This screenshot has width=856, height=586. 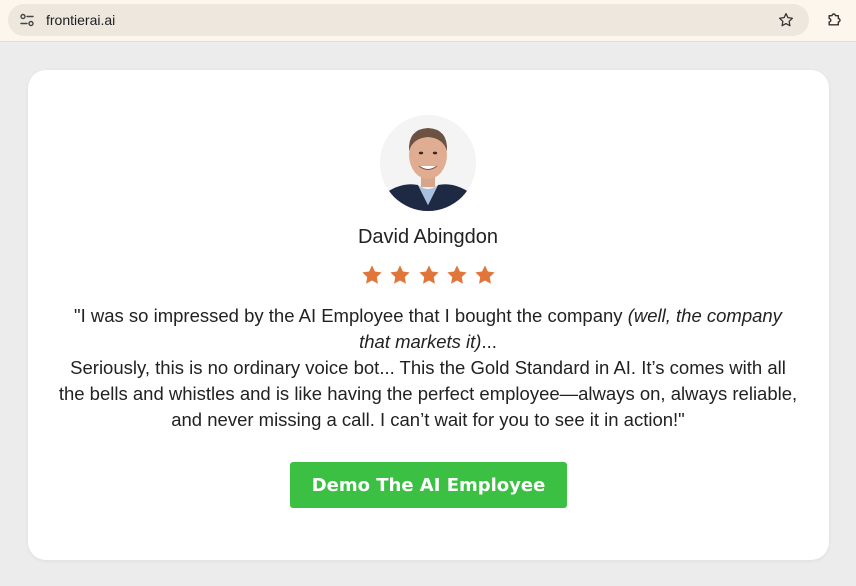 What do you see at coordinates (428, 237) in the screenshot?
I see `reviewer-name: David Abingdon` at bounding box center [428, 237].